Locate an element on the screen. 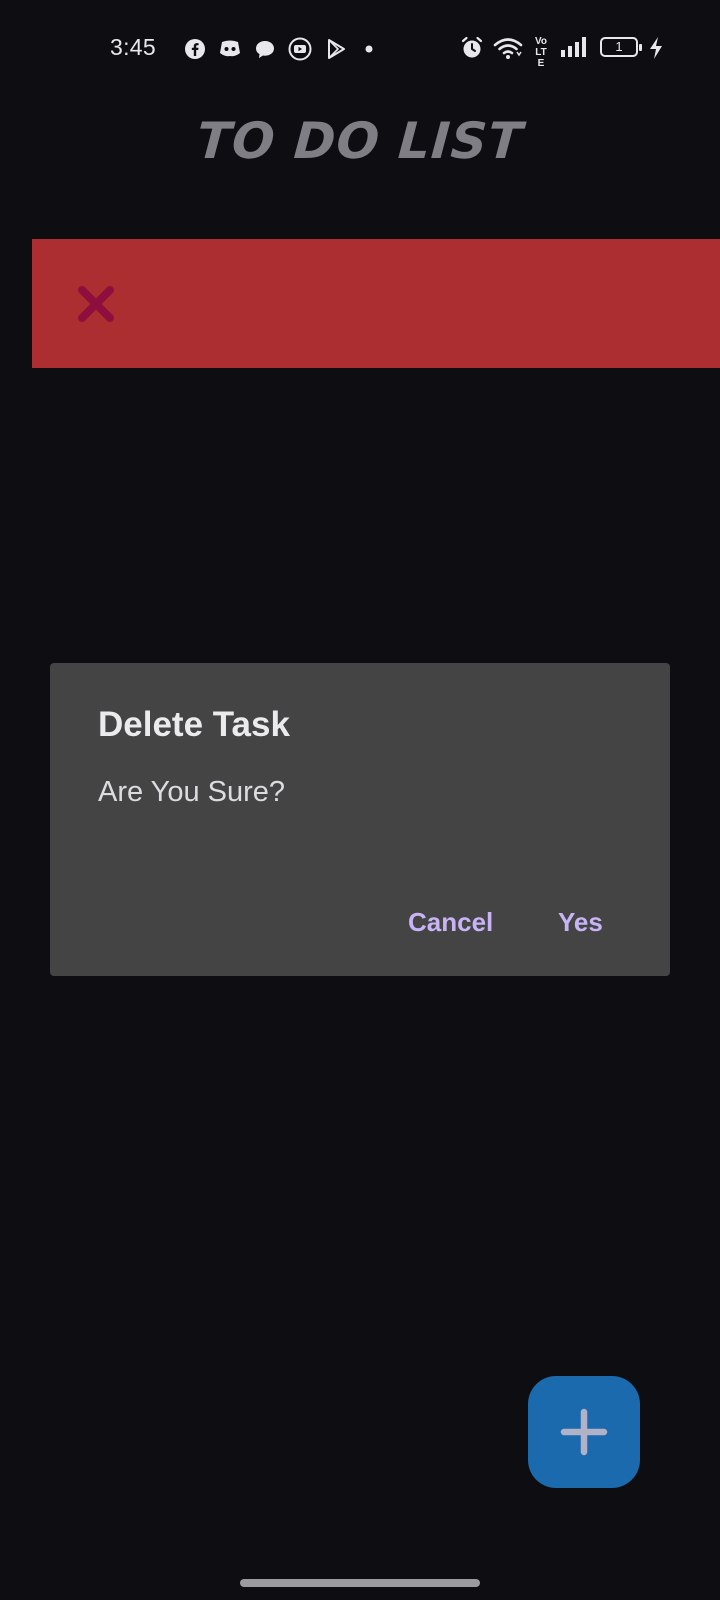 This screenshot has height=1600, width=720. dialog-title: Delete Task is located at coordinates (194, 724).